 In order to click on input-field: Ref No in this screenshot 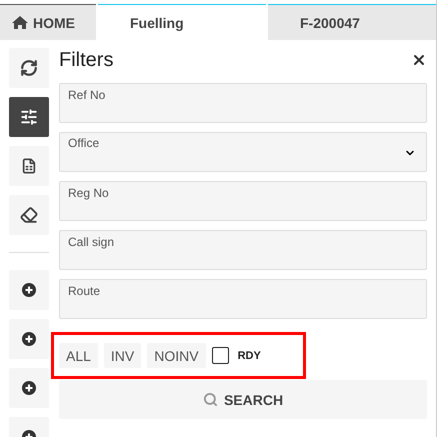, I will do `click(243, 103)`.